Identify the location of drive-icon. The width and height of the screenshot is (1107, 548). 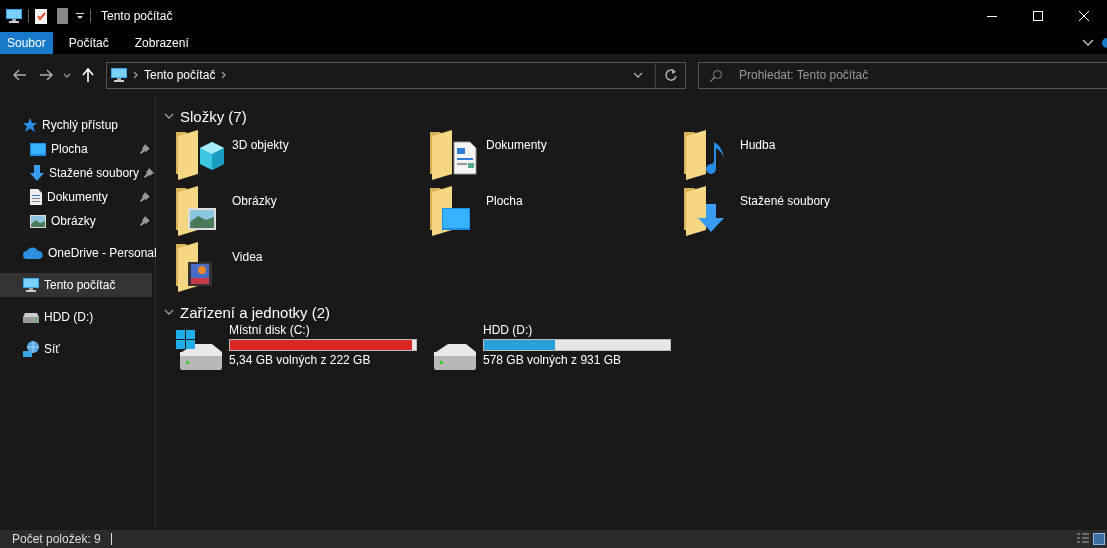
(31, 317).